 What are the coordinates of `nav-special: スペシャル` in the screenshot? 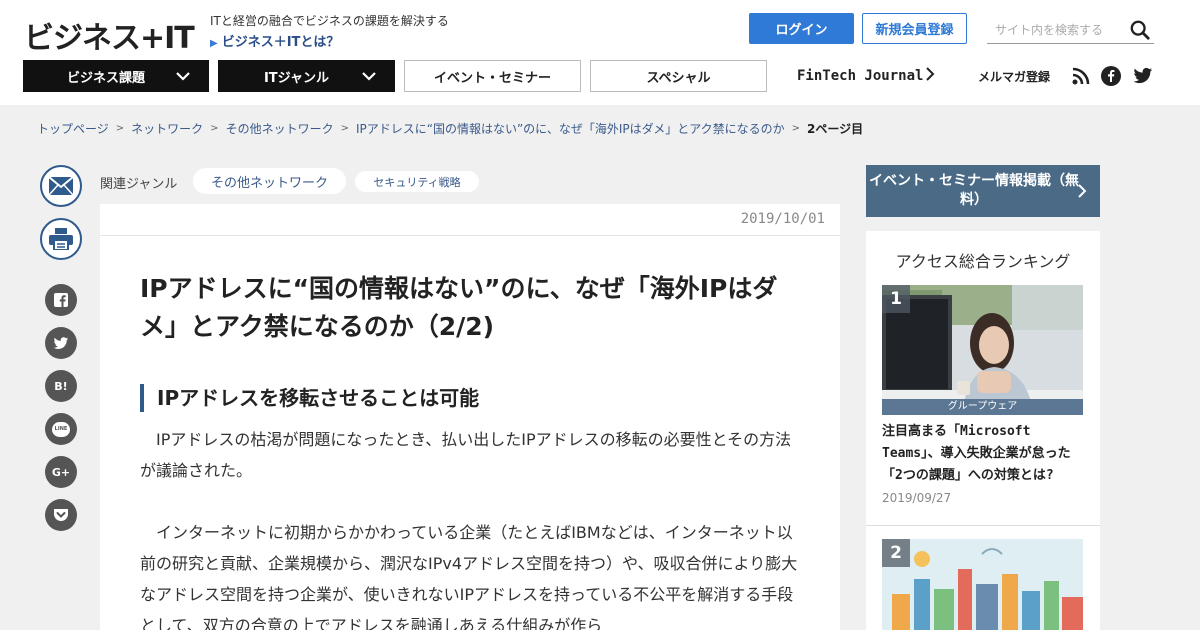 It's located at (678, 76).